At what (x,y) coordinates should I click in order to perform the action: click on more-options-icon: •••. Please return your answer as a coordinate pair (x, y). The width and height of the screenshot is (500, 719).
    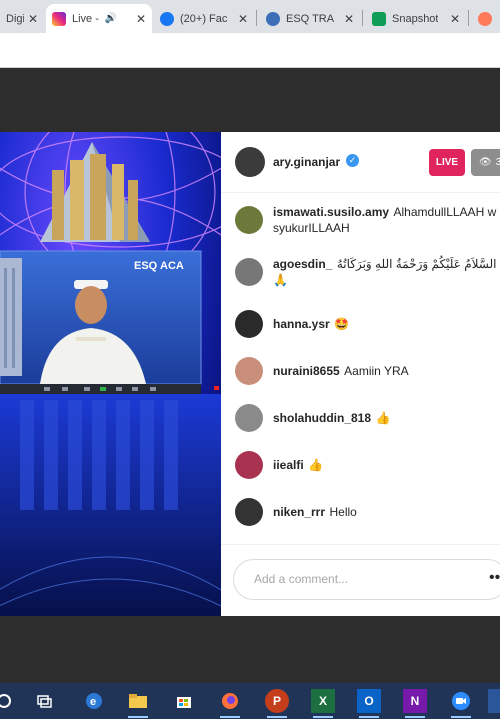
    Looking at the image, I should click on (494, 578).